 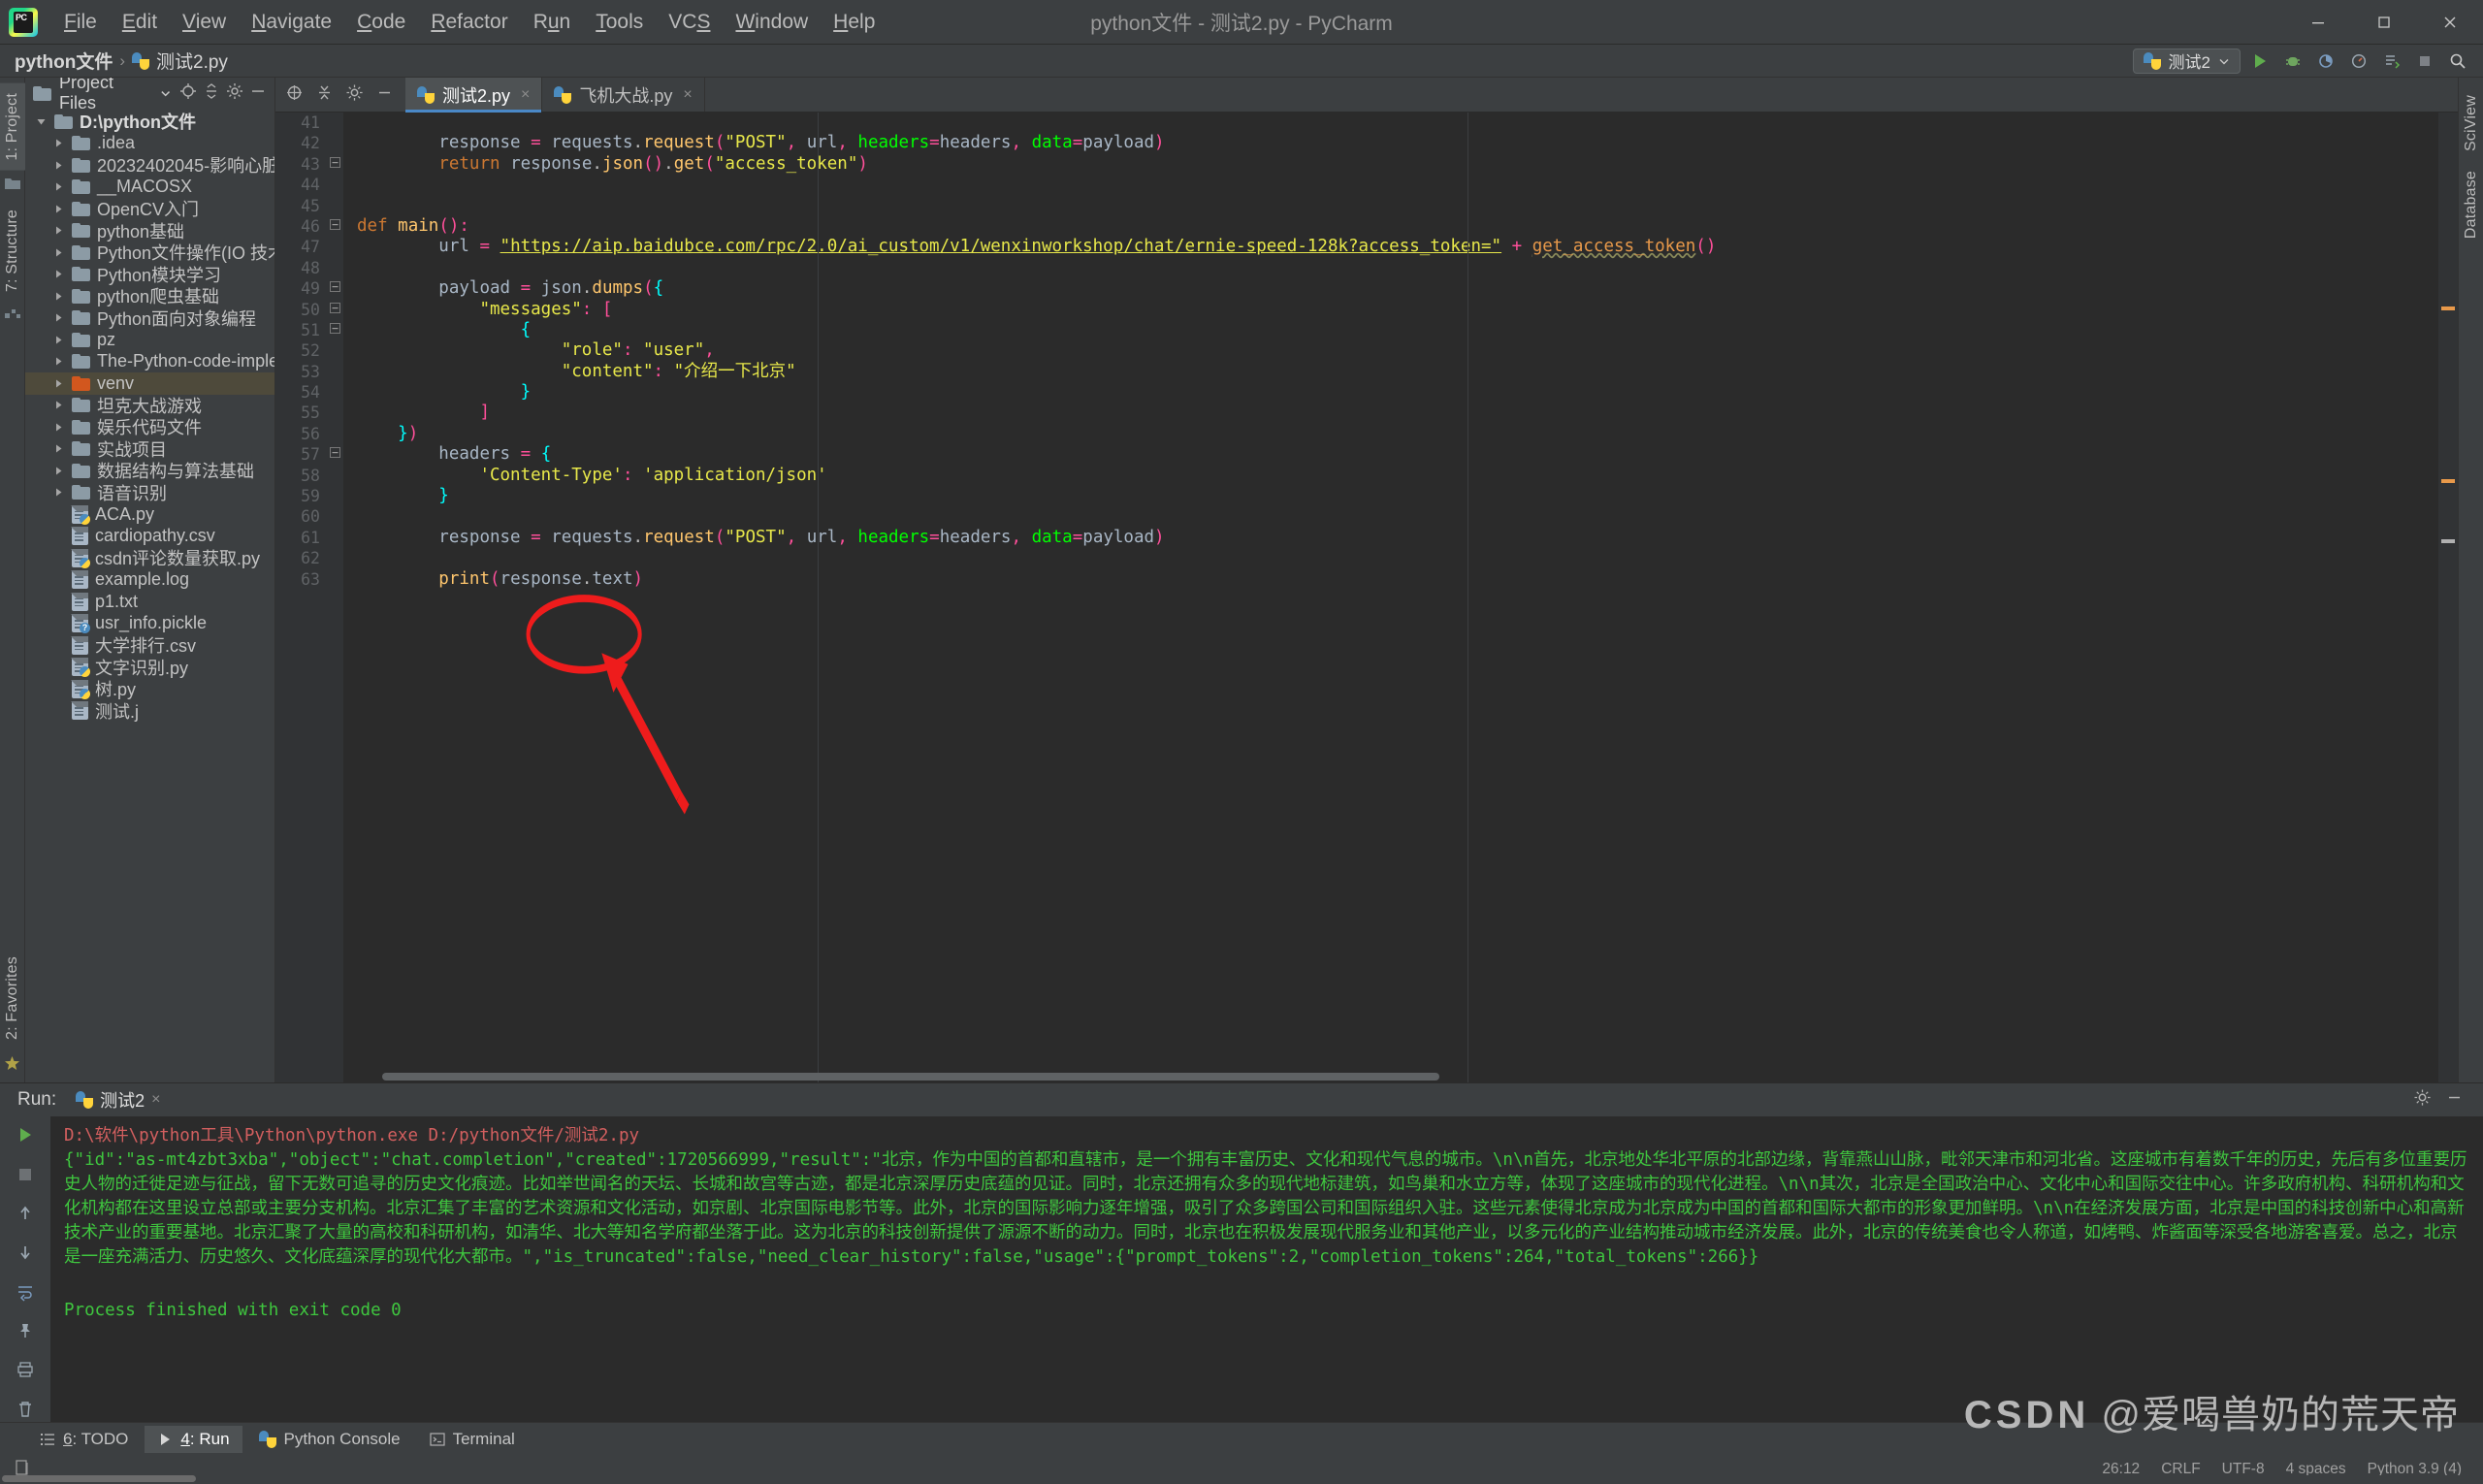 What do you see at coordinates (772, 22) in the screenshot?
I see `menu-window: Window` at bounding box center [772, 22].